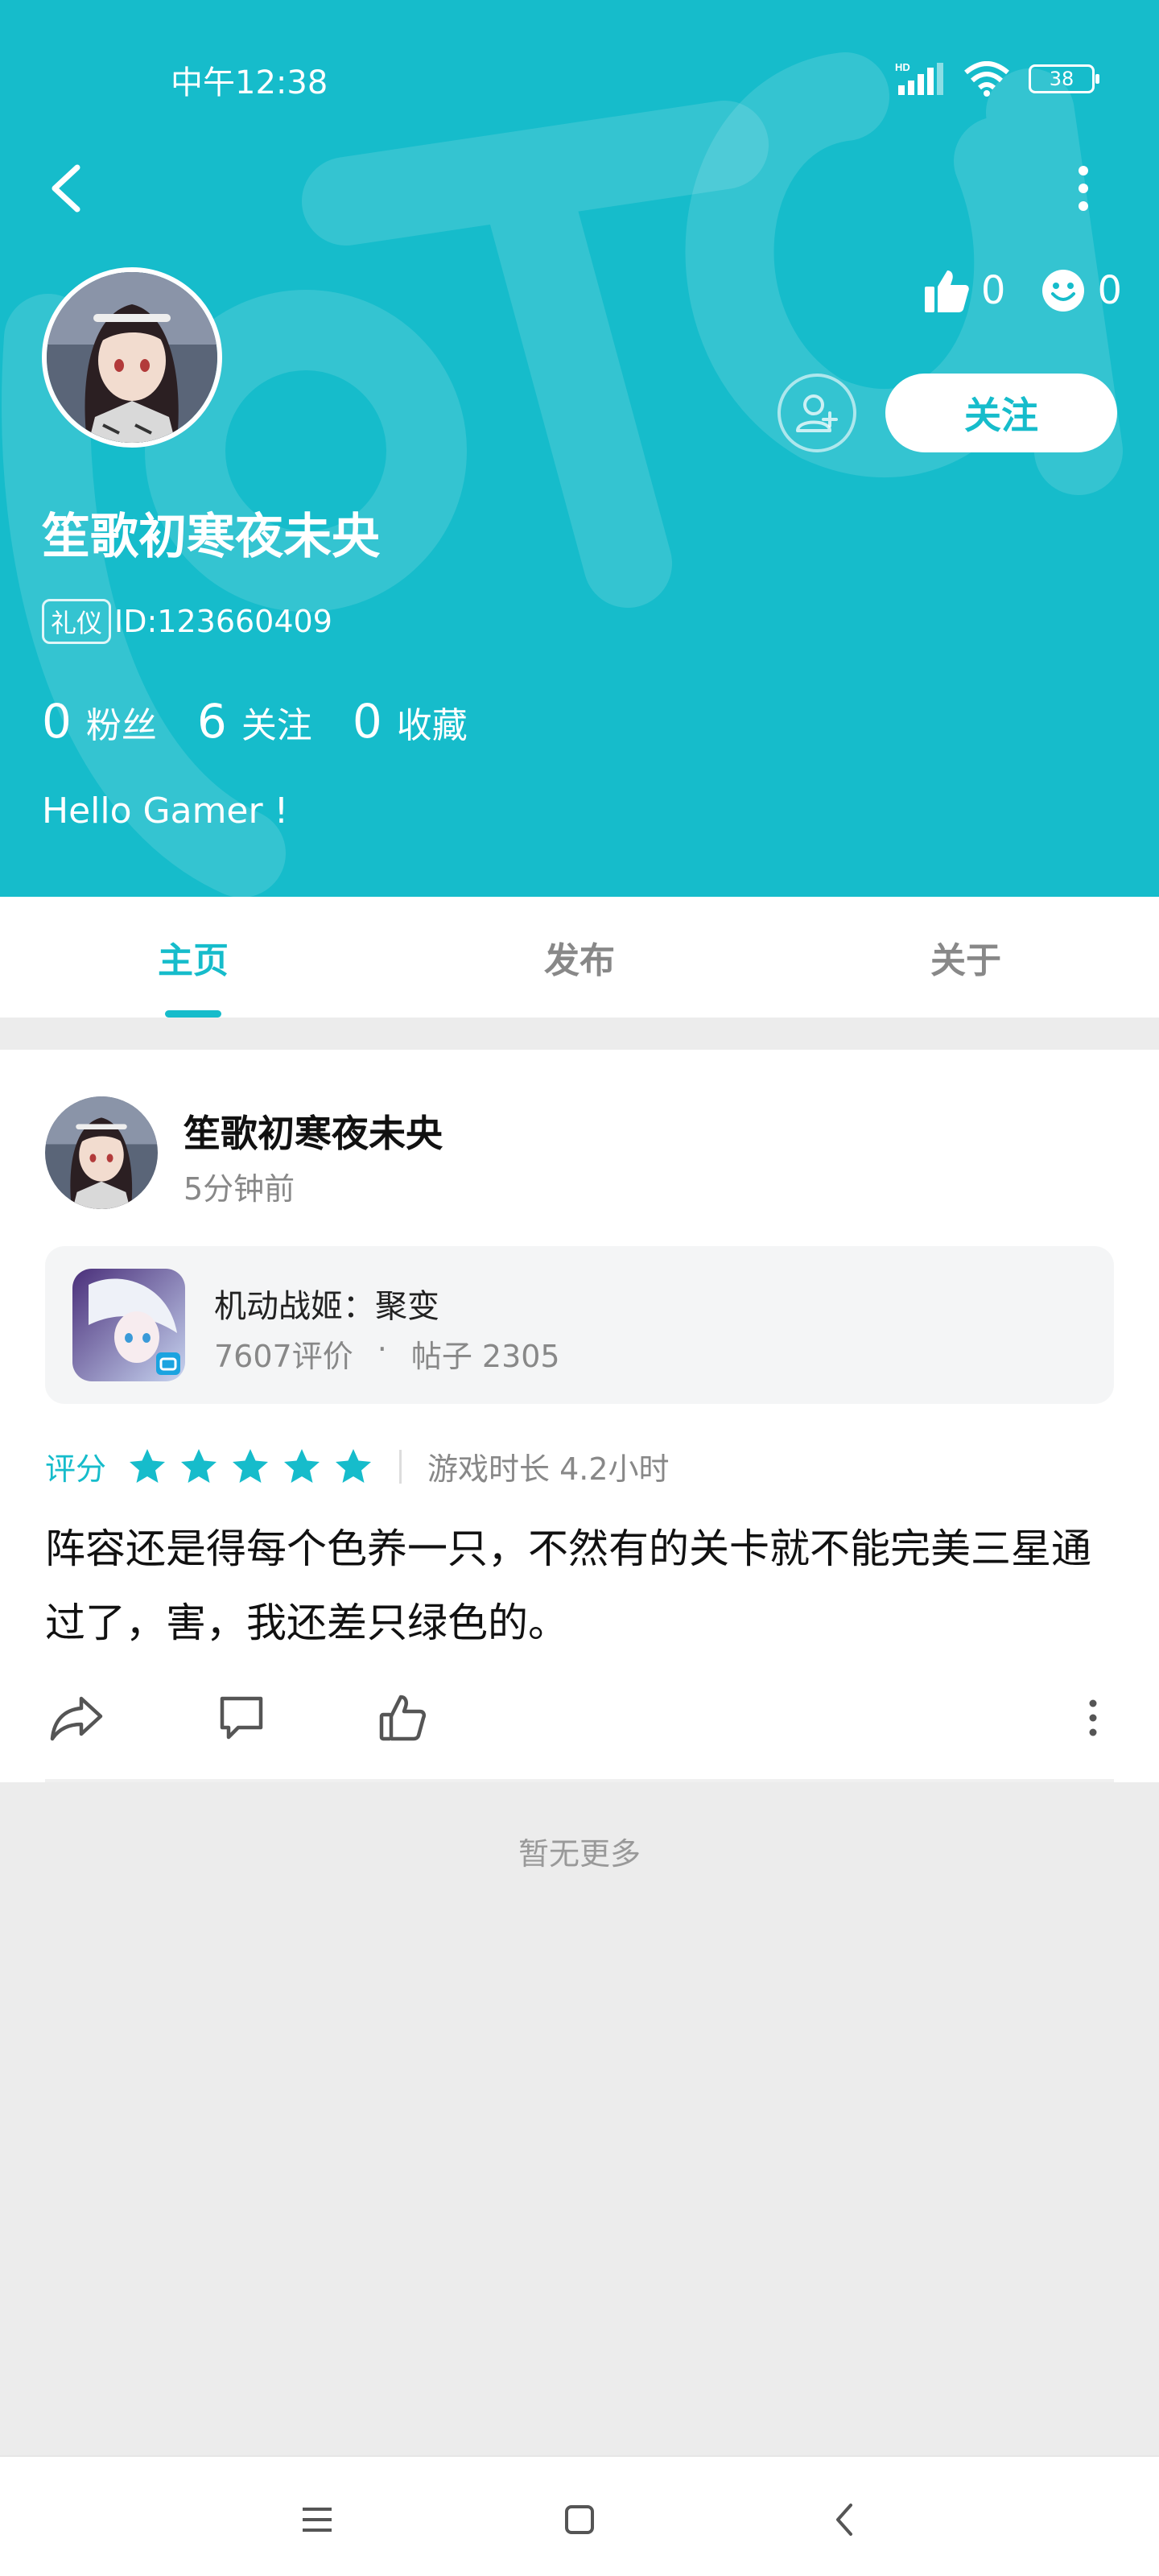 This screenshot has height=2576, width=1159. I want to click on add-friend-icon, so click(817, 413).